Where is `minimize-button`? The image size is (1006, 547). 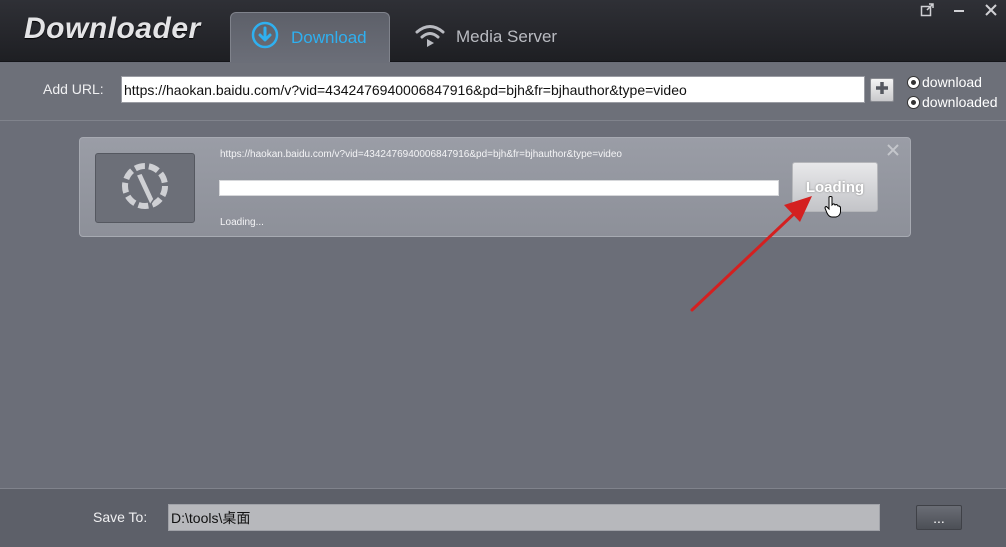 minimize-button is located at coordinates (959, 12).